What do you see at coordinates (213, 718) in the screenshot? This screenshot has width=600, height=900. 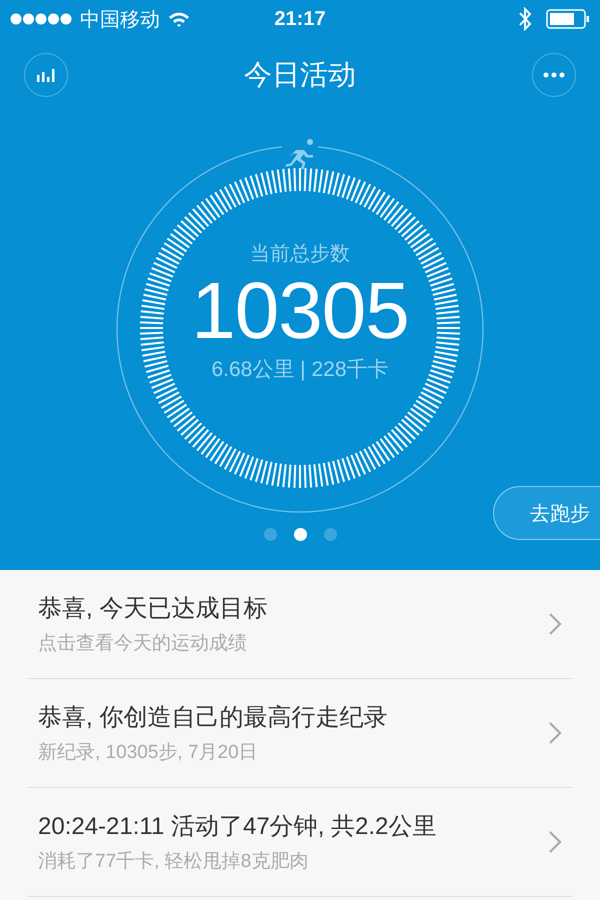 I see `item-title: 恭喜, 你创造自己的最高行走纪录` at bounding box center [213, 718].